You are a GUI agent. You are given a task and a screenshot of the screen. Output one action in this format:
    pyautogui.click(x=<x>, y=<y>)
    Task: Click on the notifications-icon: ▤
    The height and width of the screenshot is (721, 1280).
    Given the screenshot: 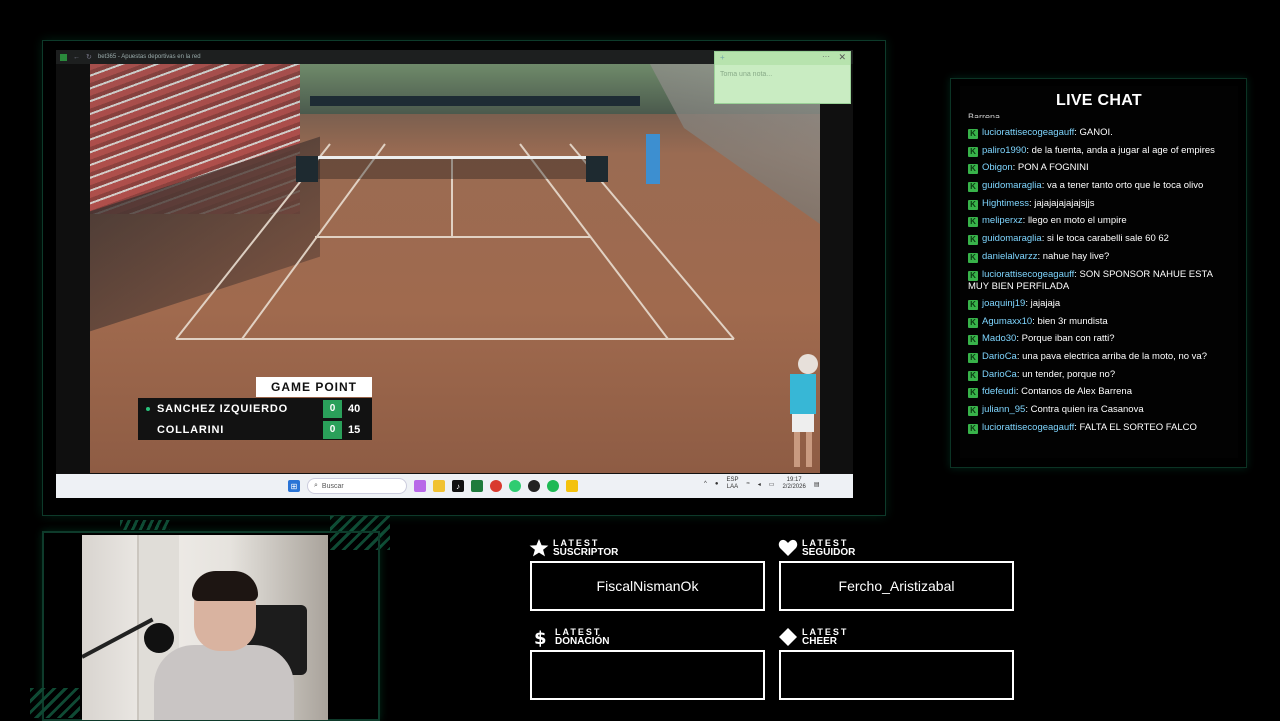 What is the action you would take?
    pyautogui.click(x=817, y=484)
    